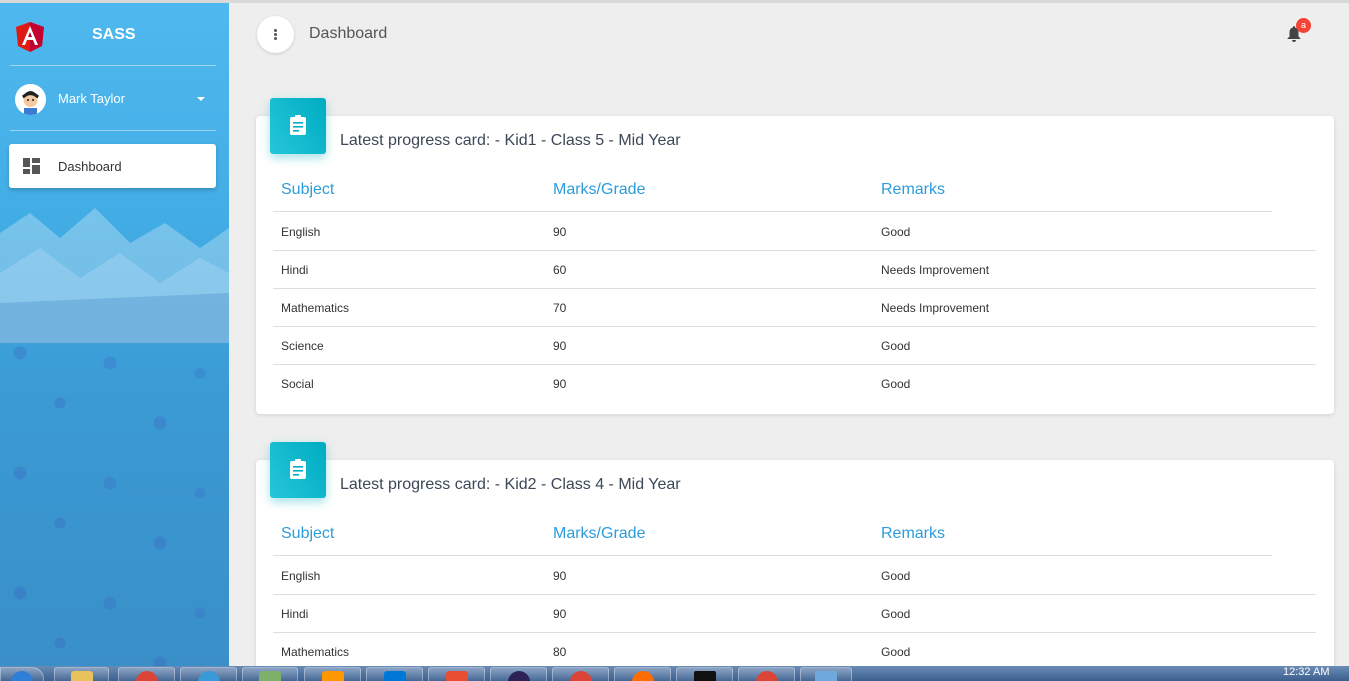 This screenshot has width=1349, height=681. I want to click on firefox-icon, so click(642, 676).